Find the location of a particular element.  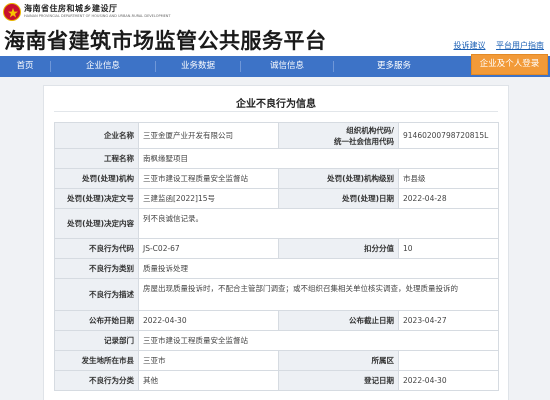

deduct-value: 10 is located at coordinates (448, 248).